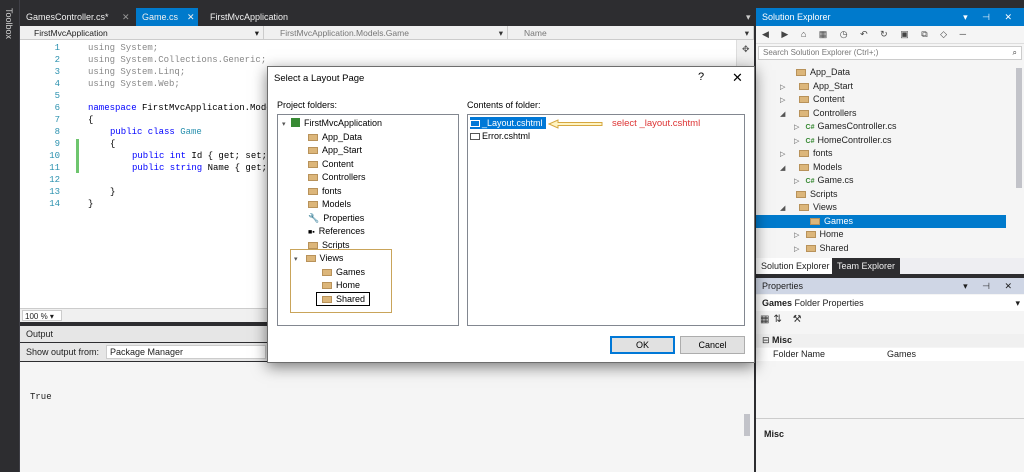 Image resolution: width=1024 pixels, height=472 pixels. Describe the element at coordinates (845, 126) in the screenshot. I see `tree-item: ▷ C# GamesController.cs` at that location.